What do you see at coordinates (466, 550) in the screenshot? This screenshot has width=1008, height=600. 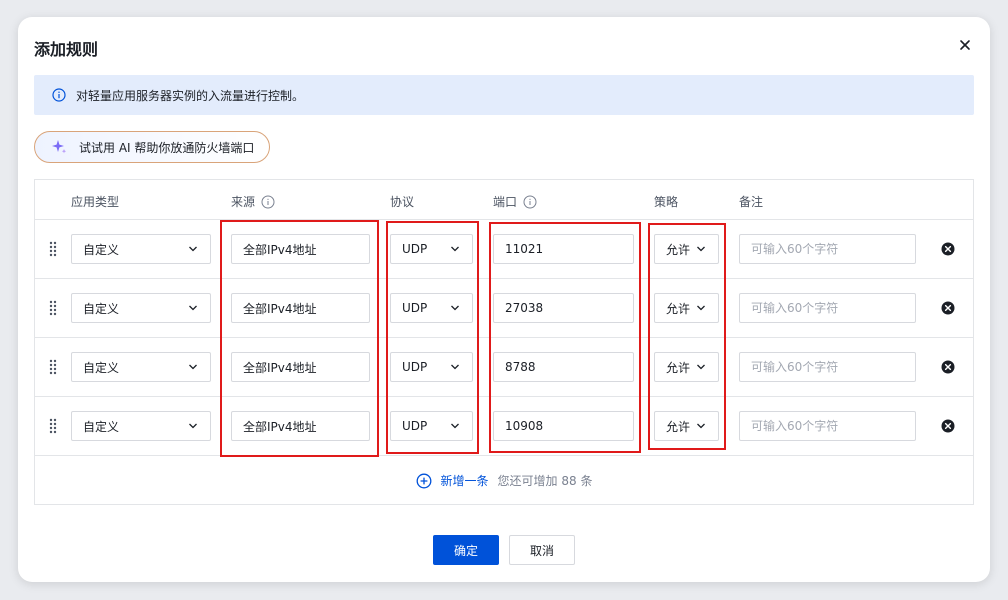 I see `confirm-button: 确定` at bounding box center [466, 550].